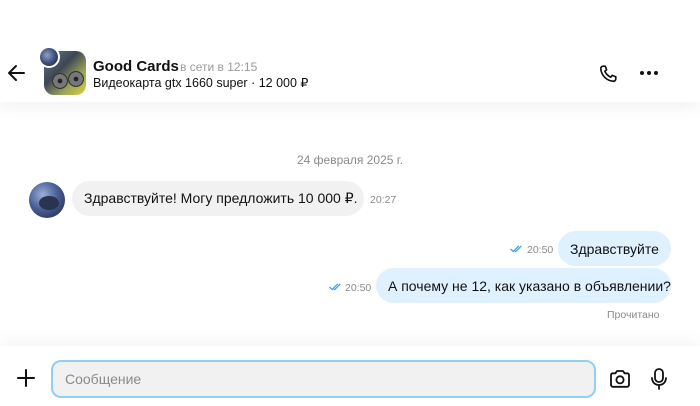 This screenshot has width=700, height=406. I want to click on seller-avatar, so click(49, 57).